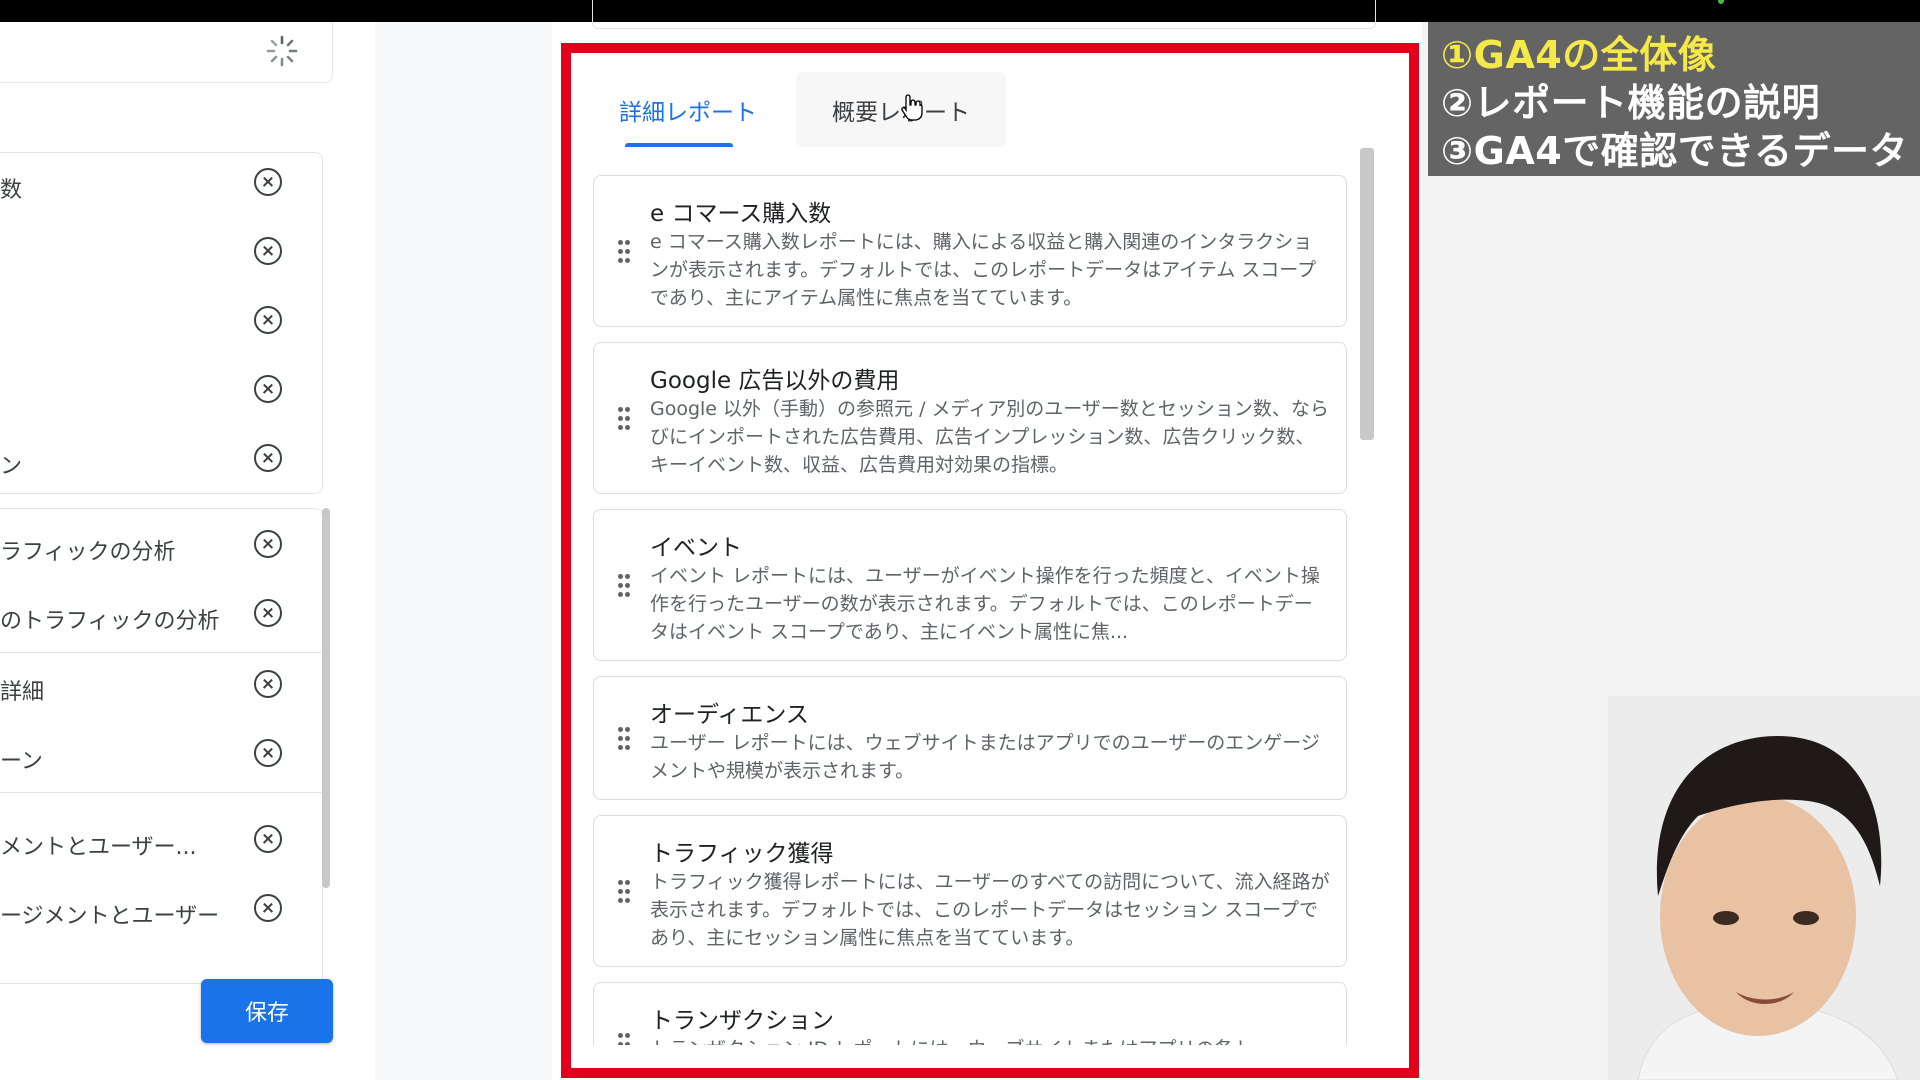 The width and height of the screenshot is (1920, 1080). Describe the element at coordinates (165, 615) in the screenshot. I see `left-list-item: のトラフィックの分析` at that location.